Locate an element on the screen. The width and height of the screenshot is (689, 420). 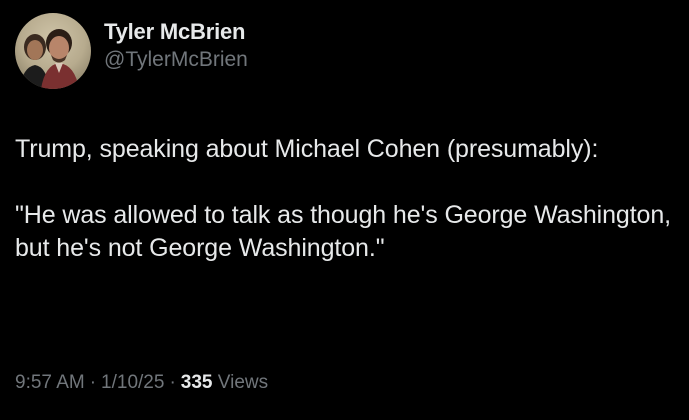
author-display-name: Tyler McBrien is located at coordinates (176, 32).